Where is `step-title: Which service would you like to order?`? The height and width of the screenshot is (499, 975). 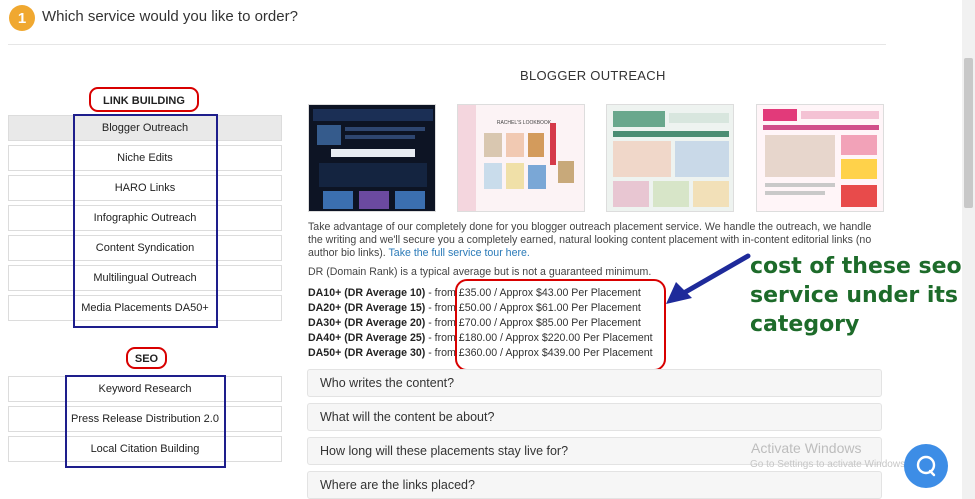 step-title: Which service would you like to order? is located at coordinates (170, 16).